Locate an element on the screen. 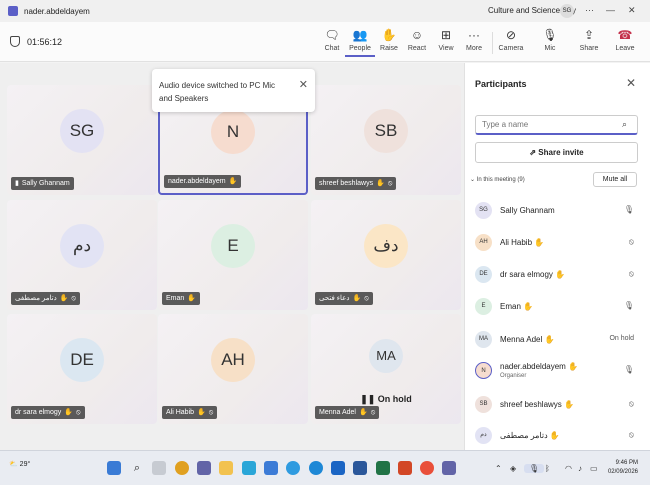 The height and width of the screenshot is (485, 650). video-tile: DE dr sara elmogy ✋ ⦸ is located at coordinates (82, 369).